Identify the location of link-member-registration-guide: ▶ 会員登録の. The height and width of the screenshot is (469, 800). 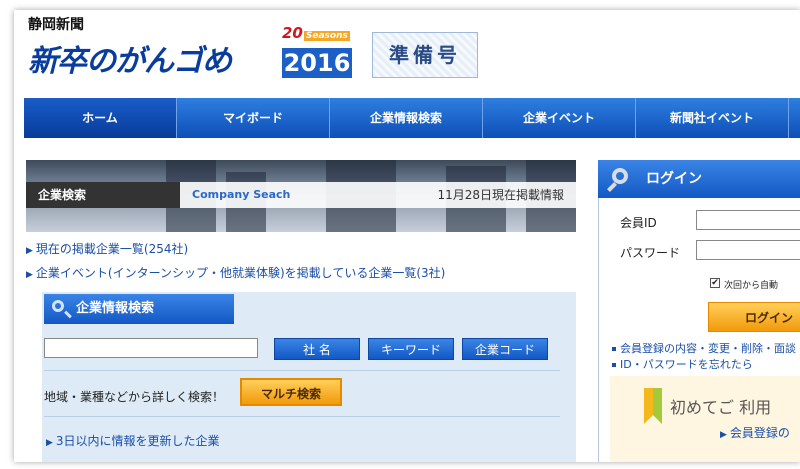
(755, 432).